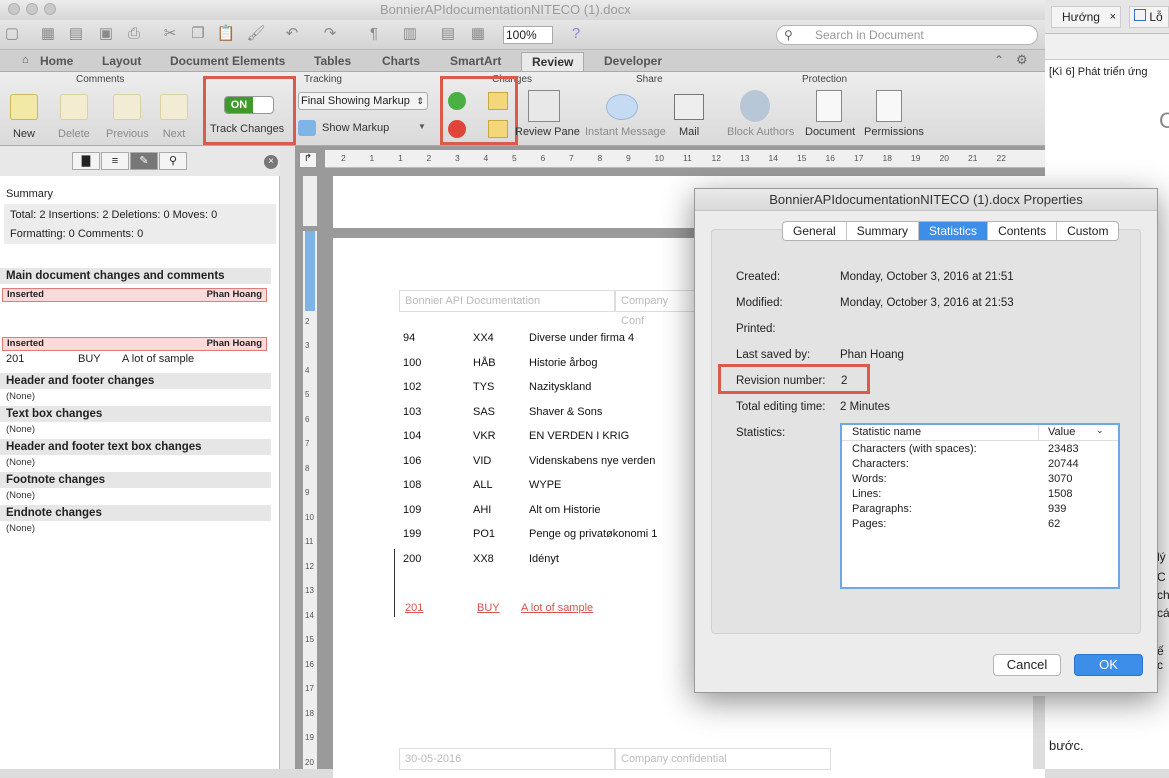 The height and width of the screenshot is (778, 1169). I want to click on delete-comment-icon, so click(73, 107).